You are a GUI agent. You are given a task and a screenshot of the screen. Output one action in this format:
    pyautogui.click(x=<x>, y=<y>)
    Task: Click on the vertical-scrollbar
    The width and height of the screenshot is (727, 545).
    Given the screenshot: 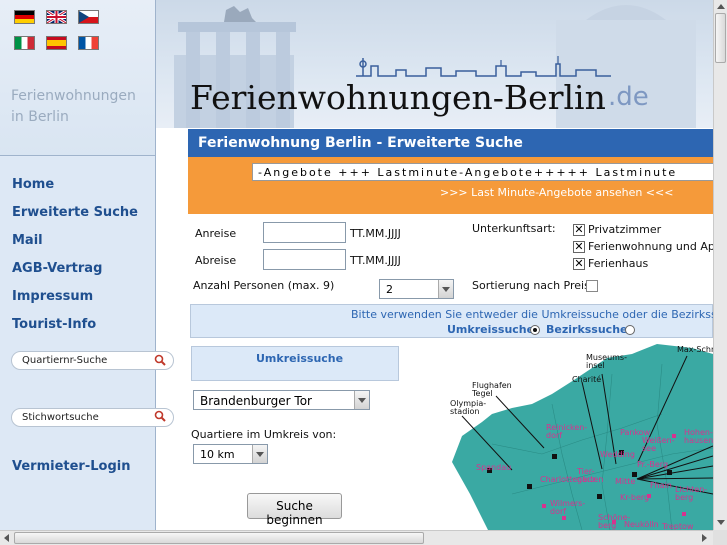 What is the action you would take?
    pyautogui.click(x=720, y=265)
    